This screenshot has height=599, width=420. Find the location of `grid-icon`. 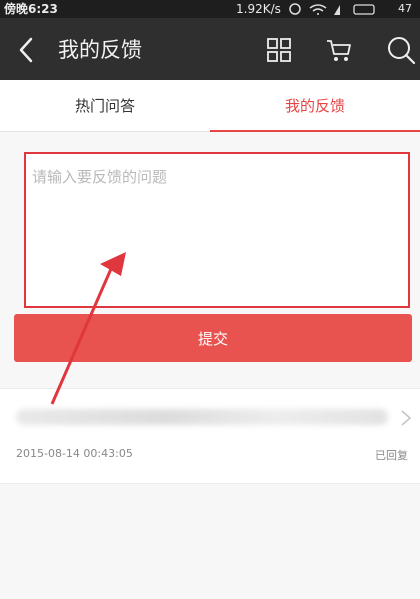

grid-icon is located at coordinates (279, 50).